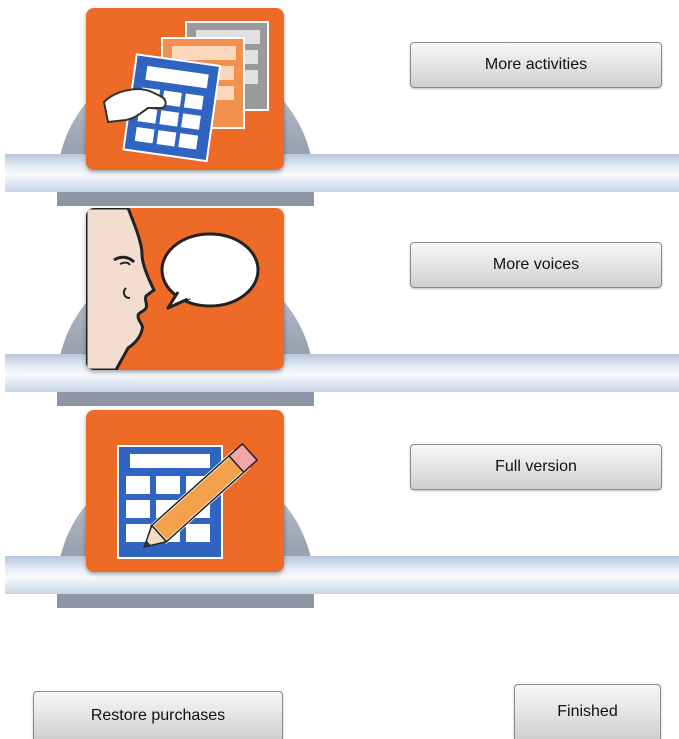 This screenshot has width=679, height=739. Describe the element at coordinates (158, 715) in the screenshot. I see `restore-purchases-button: Restore purchases` at that location.